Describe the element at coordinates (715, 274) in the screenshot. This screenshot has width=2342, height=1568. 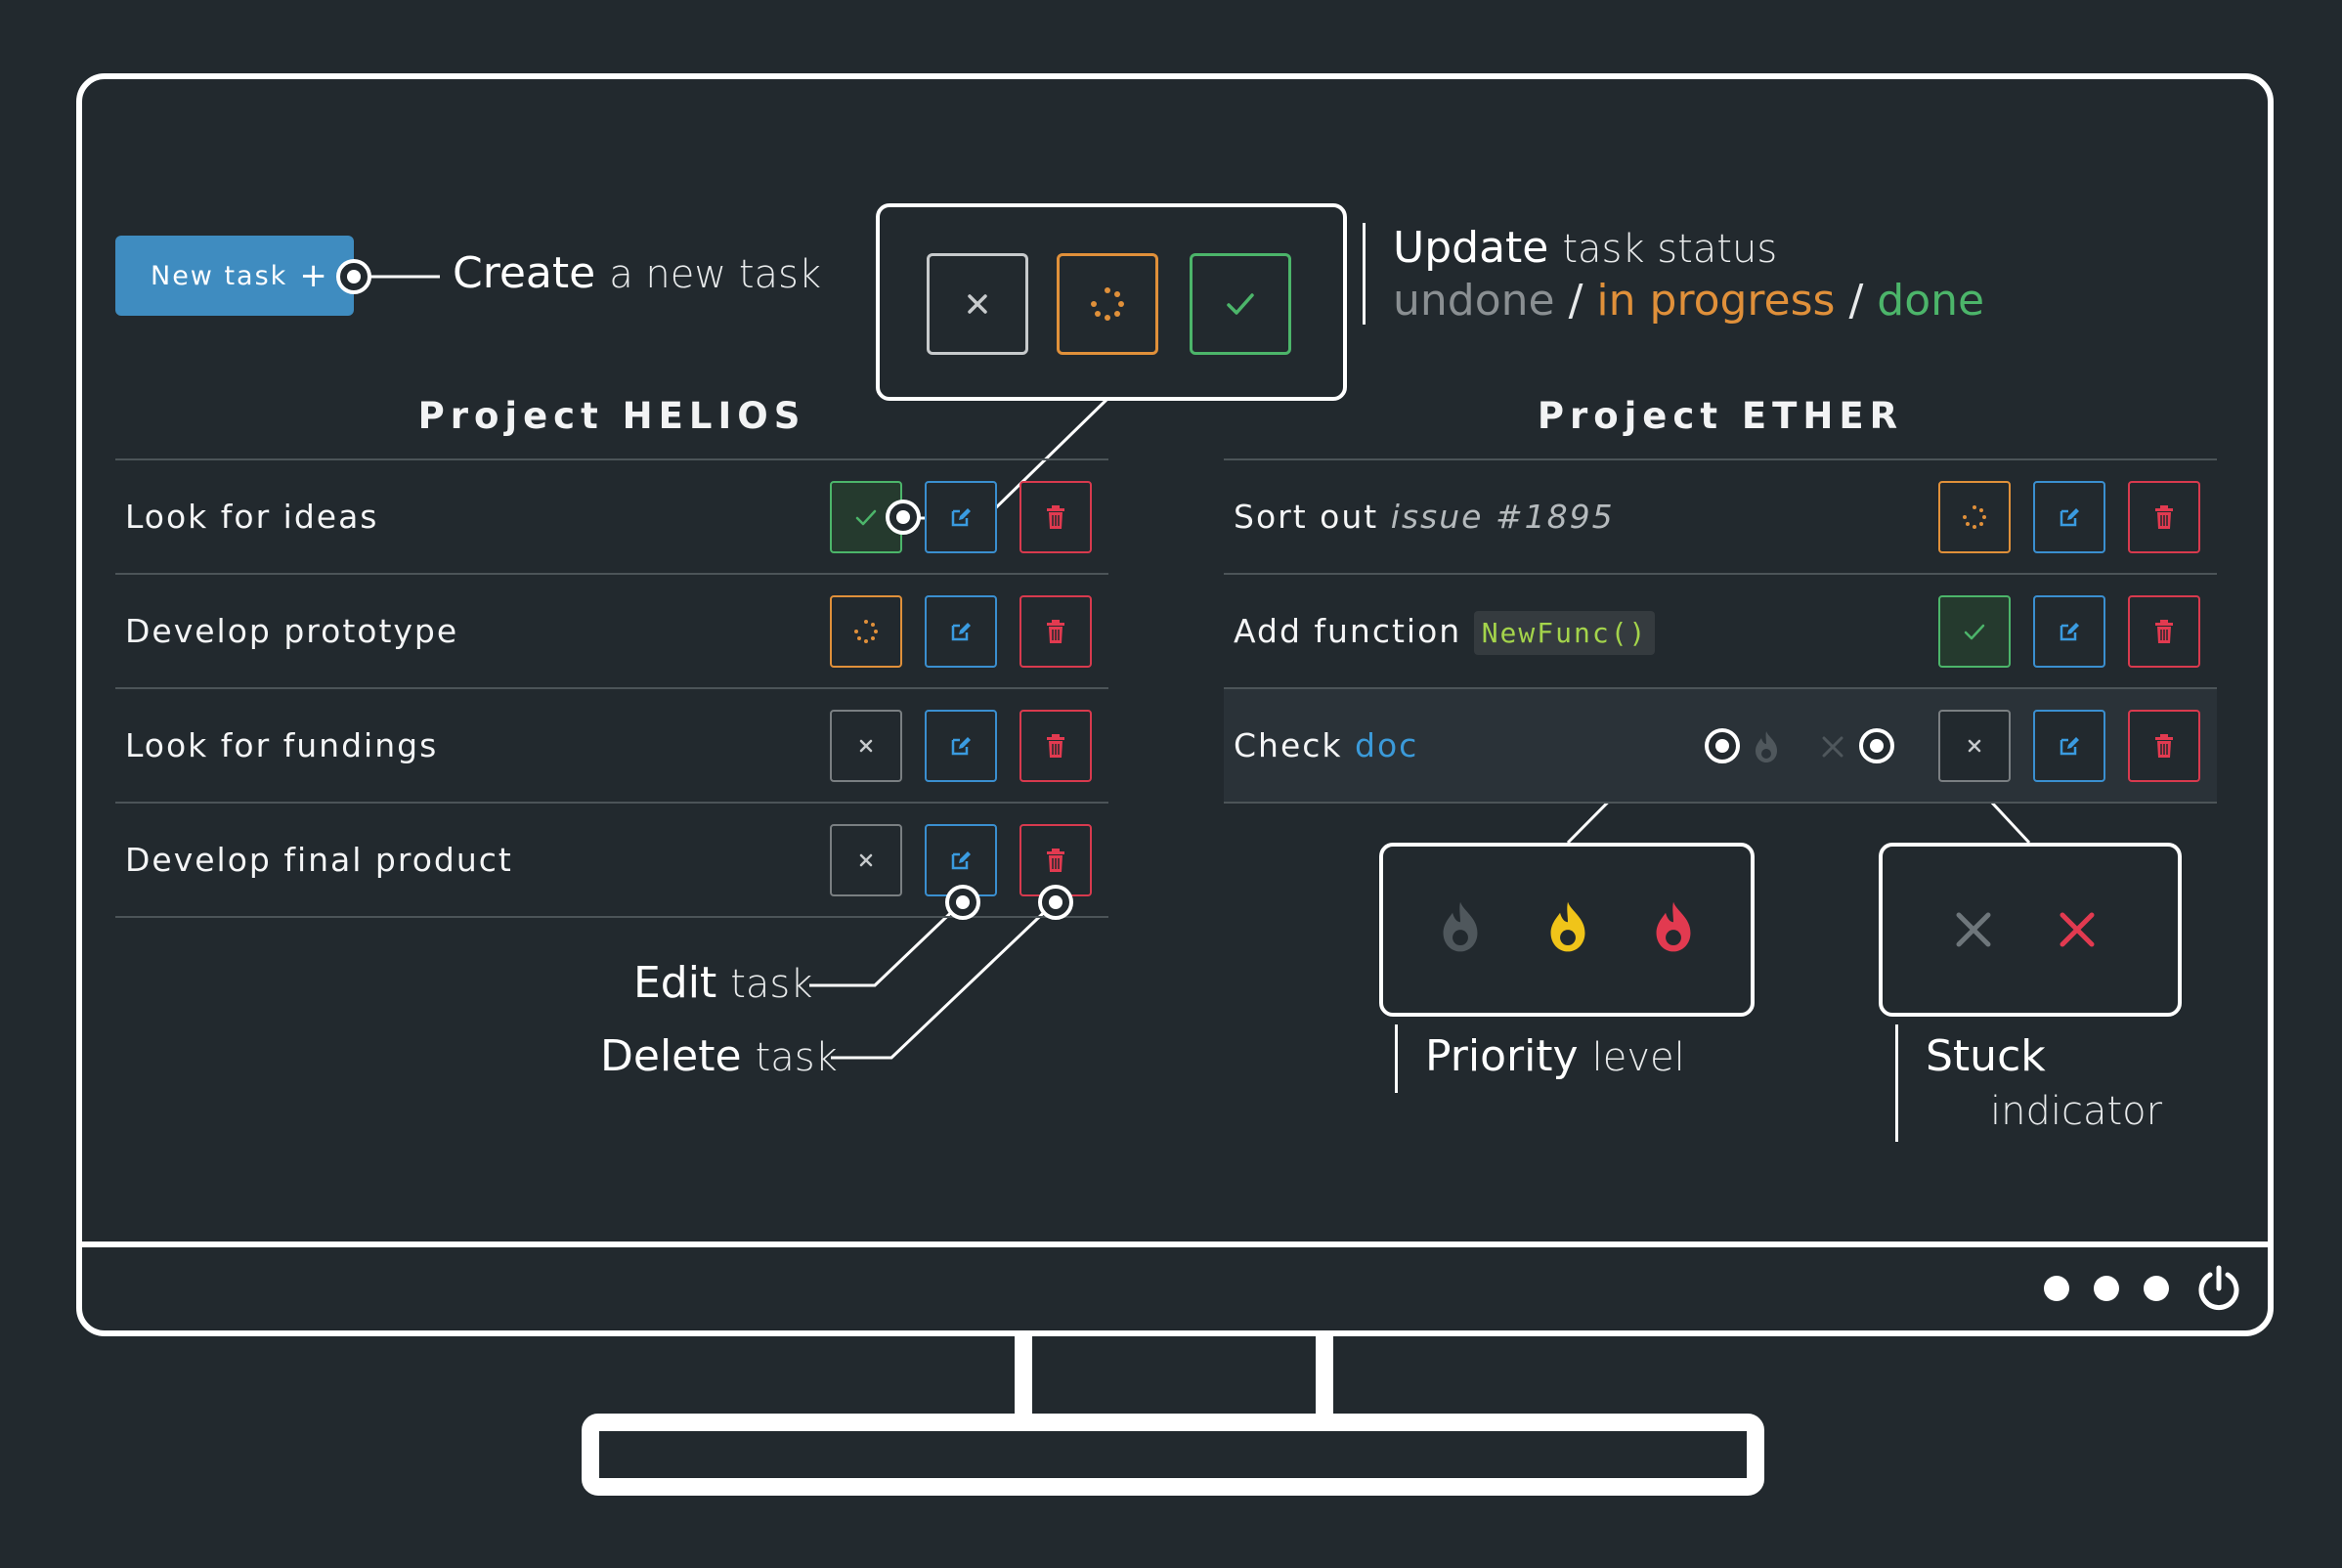
I see `create-light: a new task` at that location.